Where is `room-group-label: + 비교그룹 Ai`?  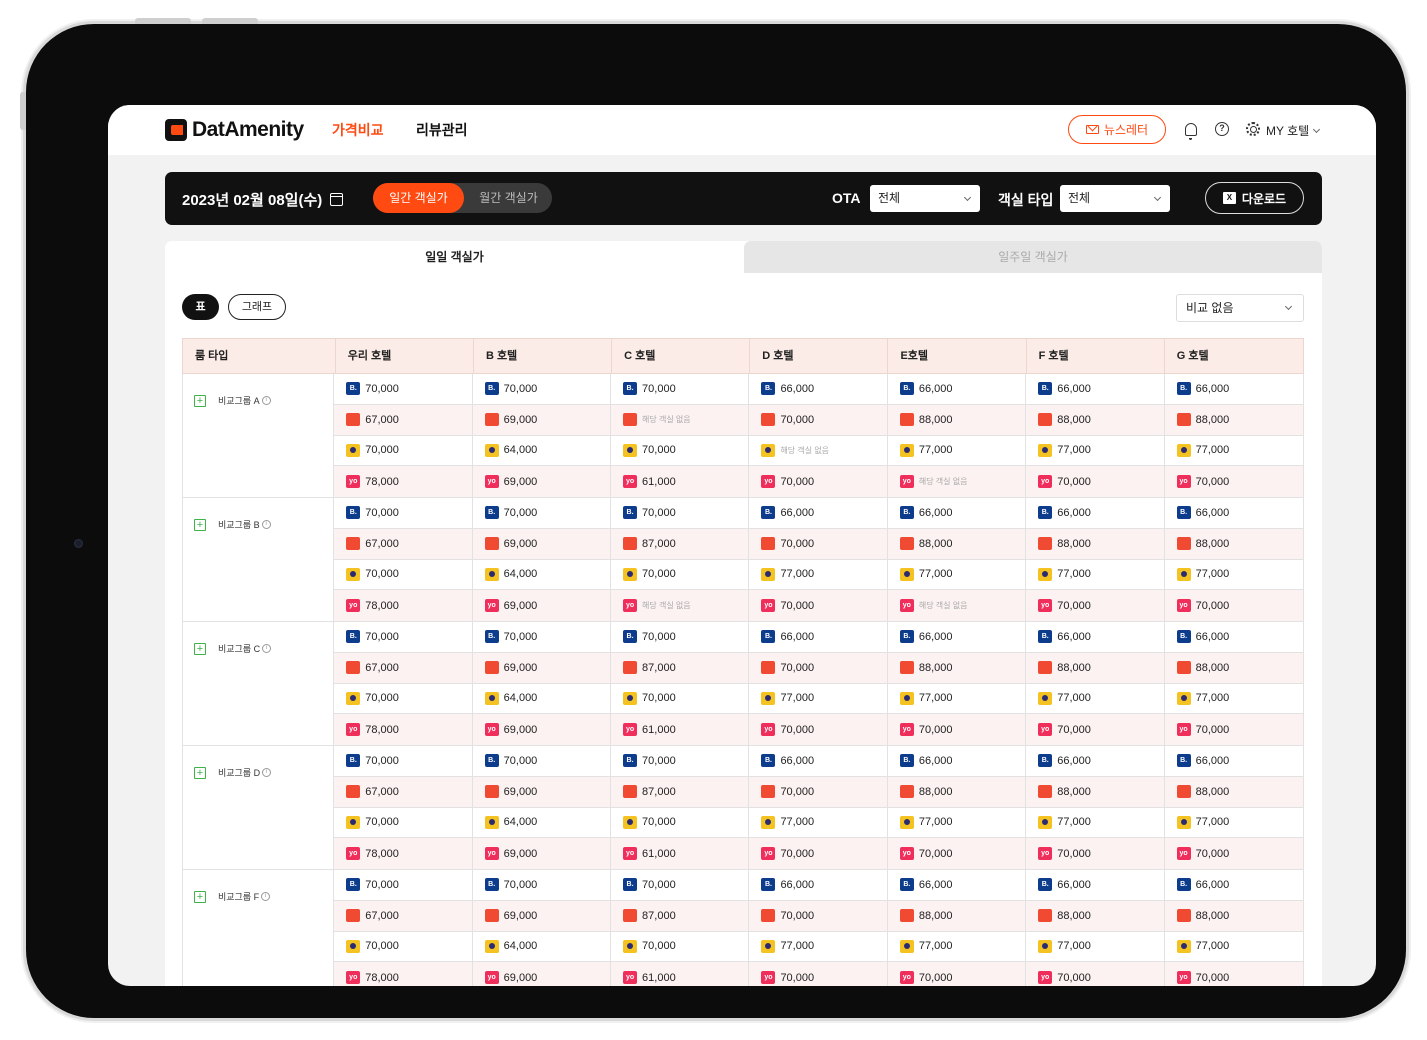 room-group-label: + 비교그룹 Ai is located at coordinates (232, 400).